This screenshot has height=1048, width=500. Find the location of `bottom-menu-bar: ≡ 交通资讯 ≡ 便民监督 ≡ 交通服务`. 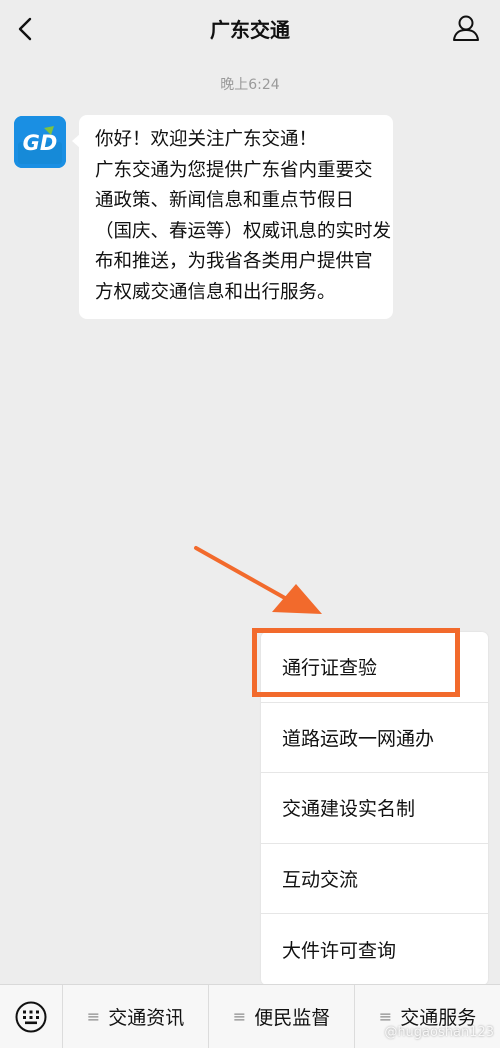

bottom-menu-bar: ≡ 交通资讯 ≡ 便民监督 ≡ 交通服务 is located at coordinates (250, 1016).